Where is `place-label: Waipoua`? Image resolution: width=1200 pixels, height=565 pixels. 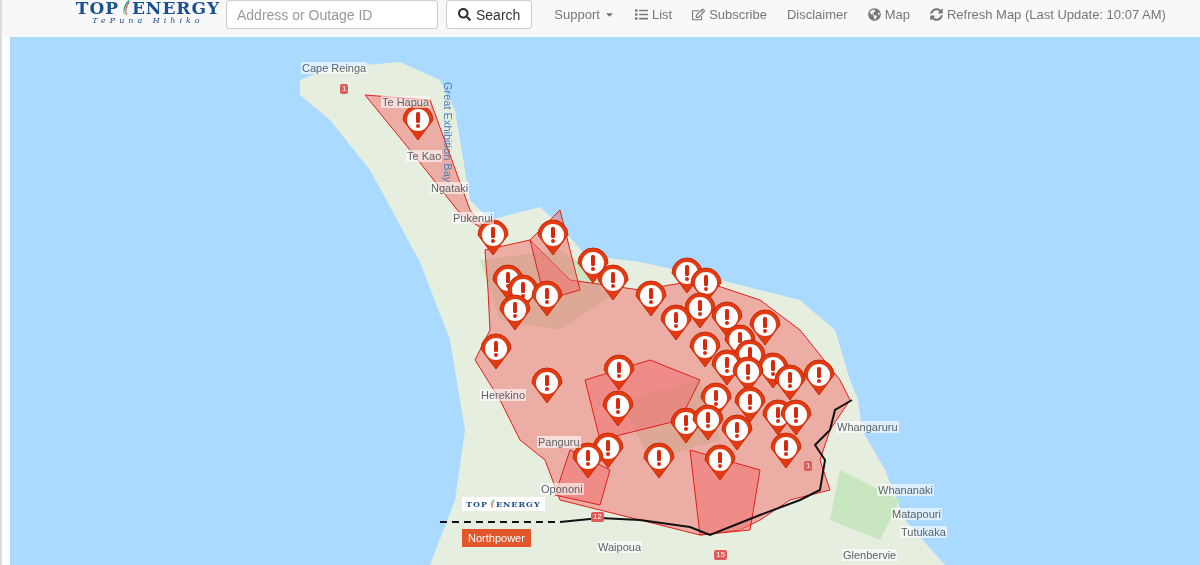 place-label: Waipoua is located at coordinates (619, 547).